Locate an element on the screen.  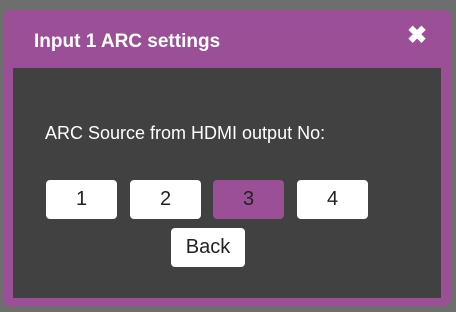
back-button: Back is located at coordinates (208, 247).